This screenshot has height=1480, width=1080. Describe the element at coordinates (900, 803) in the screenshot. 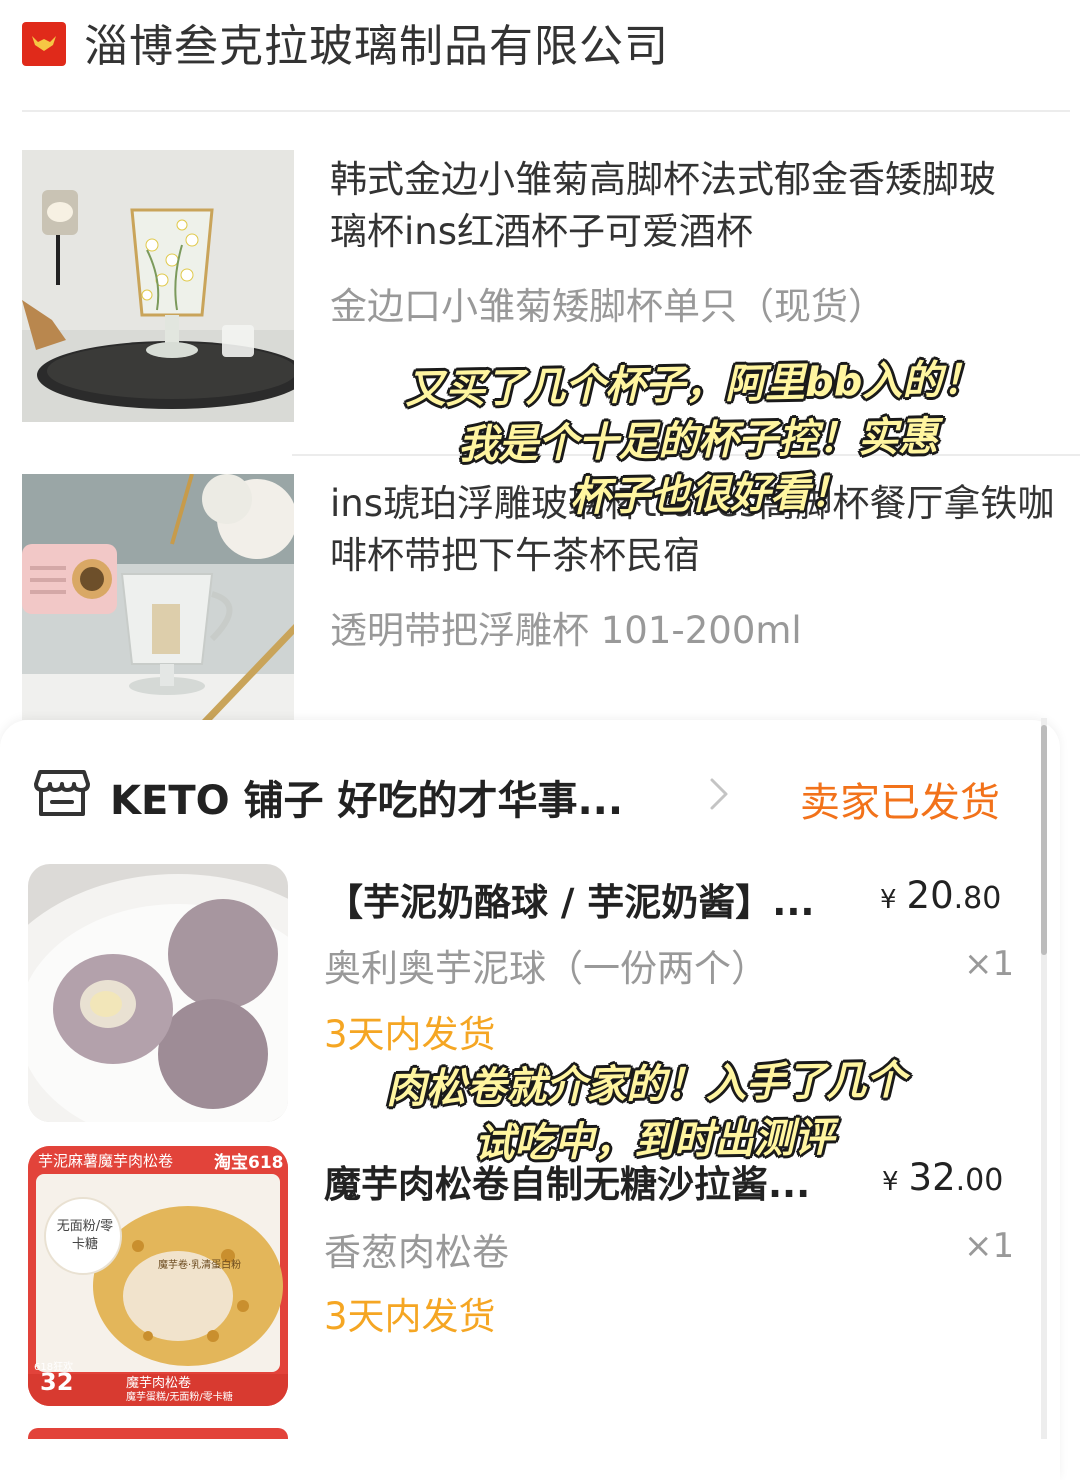

I see `order-status: 卖家已发货` at that location.